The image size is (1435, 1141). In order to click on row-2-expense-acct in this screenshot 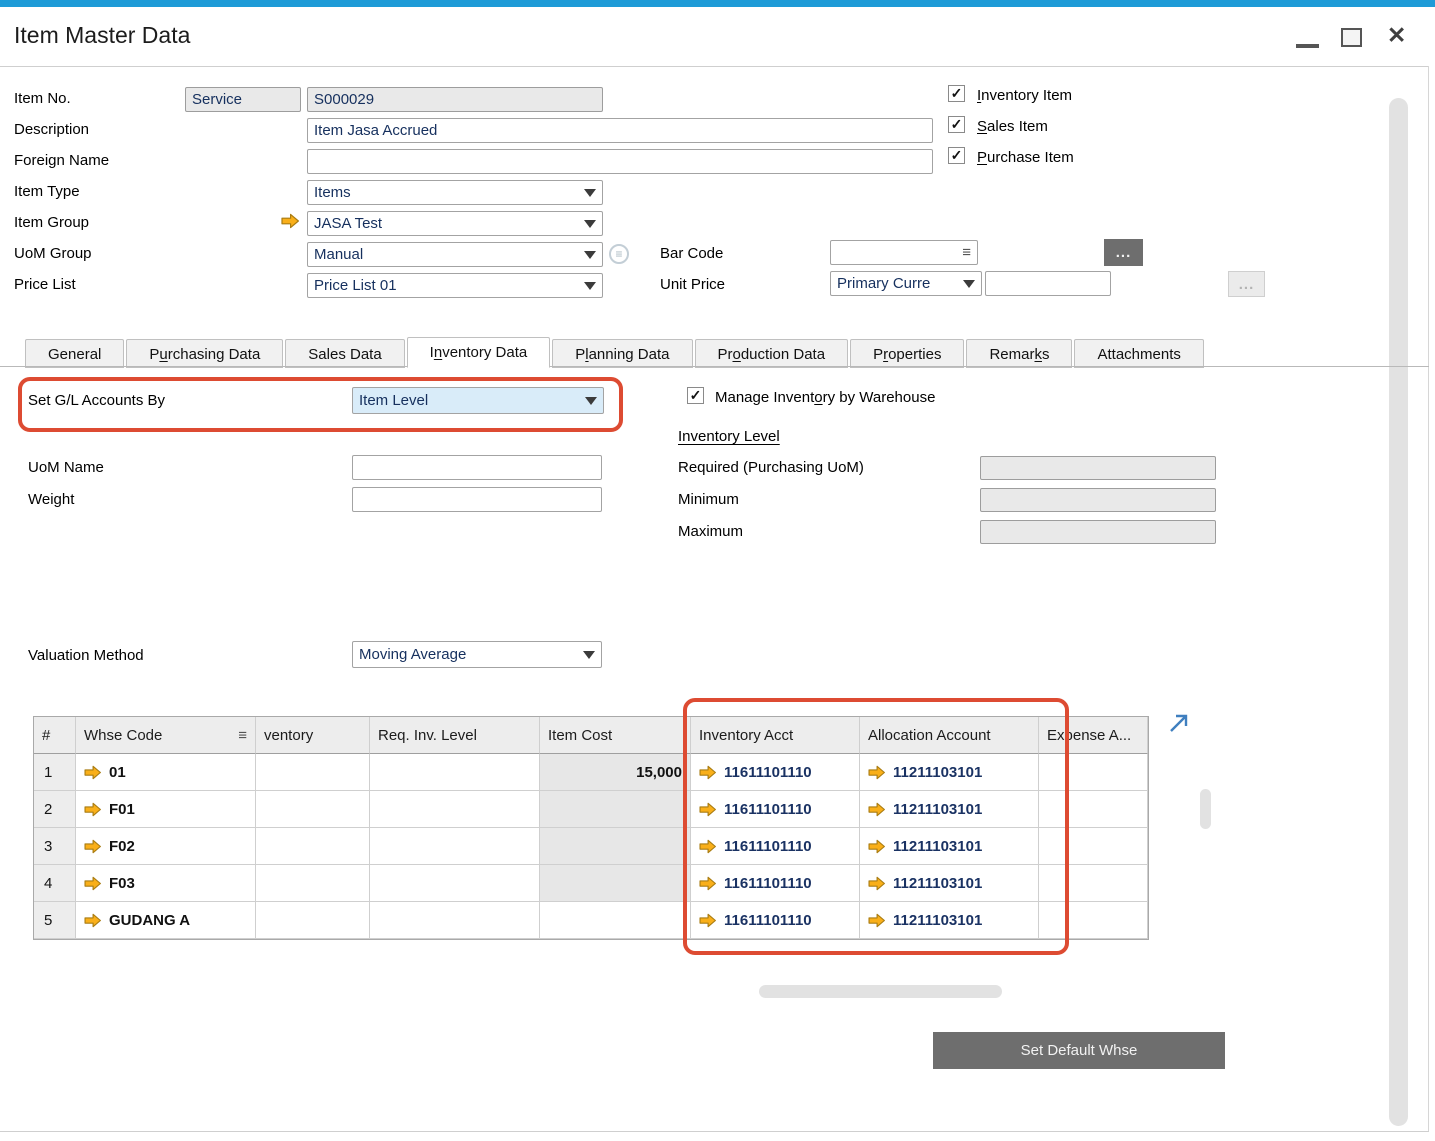, I will do `click(1093, 809)`.